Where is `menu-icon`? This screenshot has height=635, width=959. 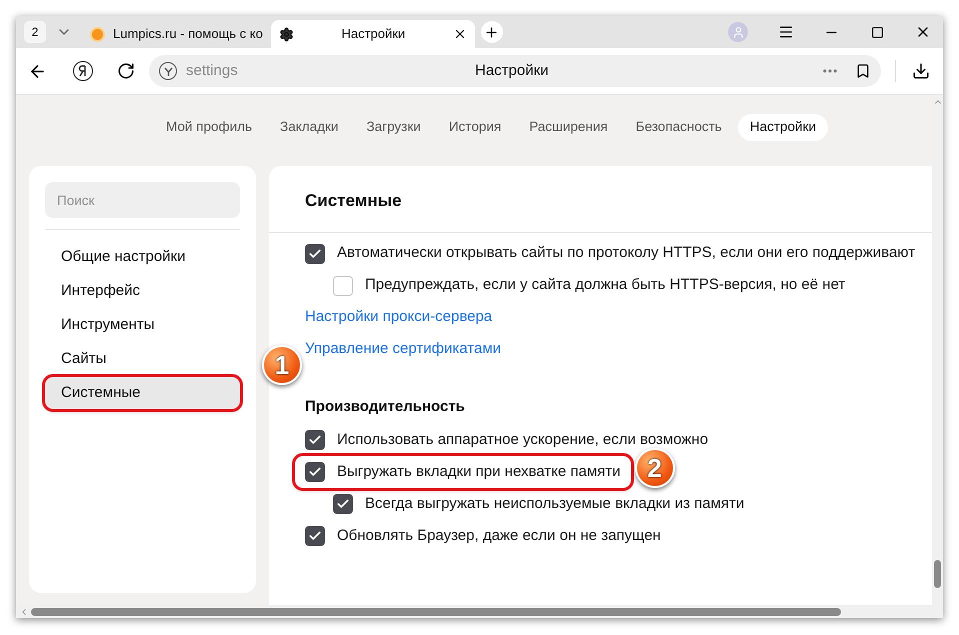
menu-icon is located at coordinates (786, 32).